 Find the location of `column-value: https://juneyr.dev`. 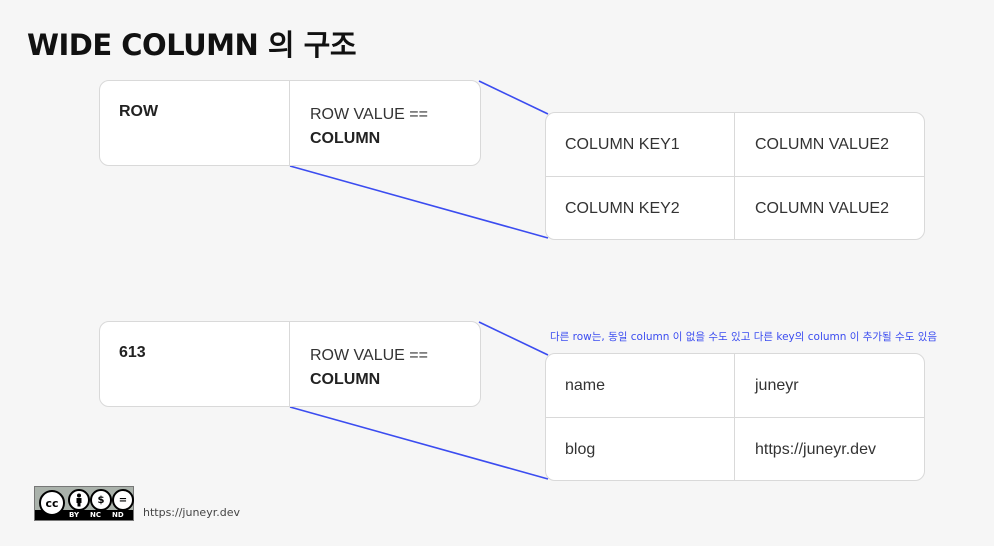

column-value: https://juneyr.dev is located at coordinates (815, 449).